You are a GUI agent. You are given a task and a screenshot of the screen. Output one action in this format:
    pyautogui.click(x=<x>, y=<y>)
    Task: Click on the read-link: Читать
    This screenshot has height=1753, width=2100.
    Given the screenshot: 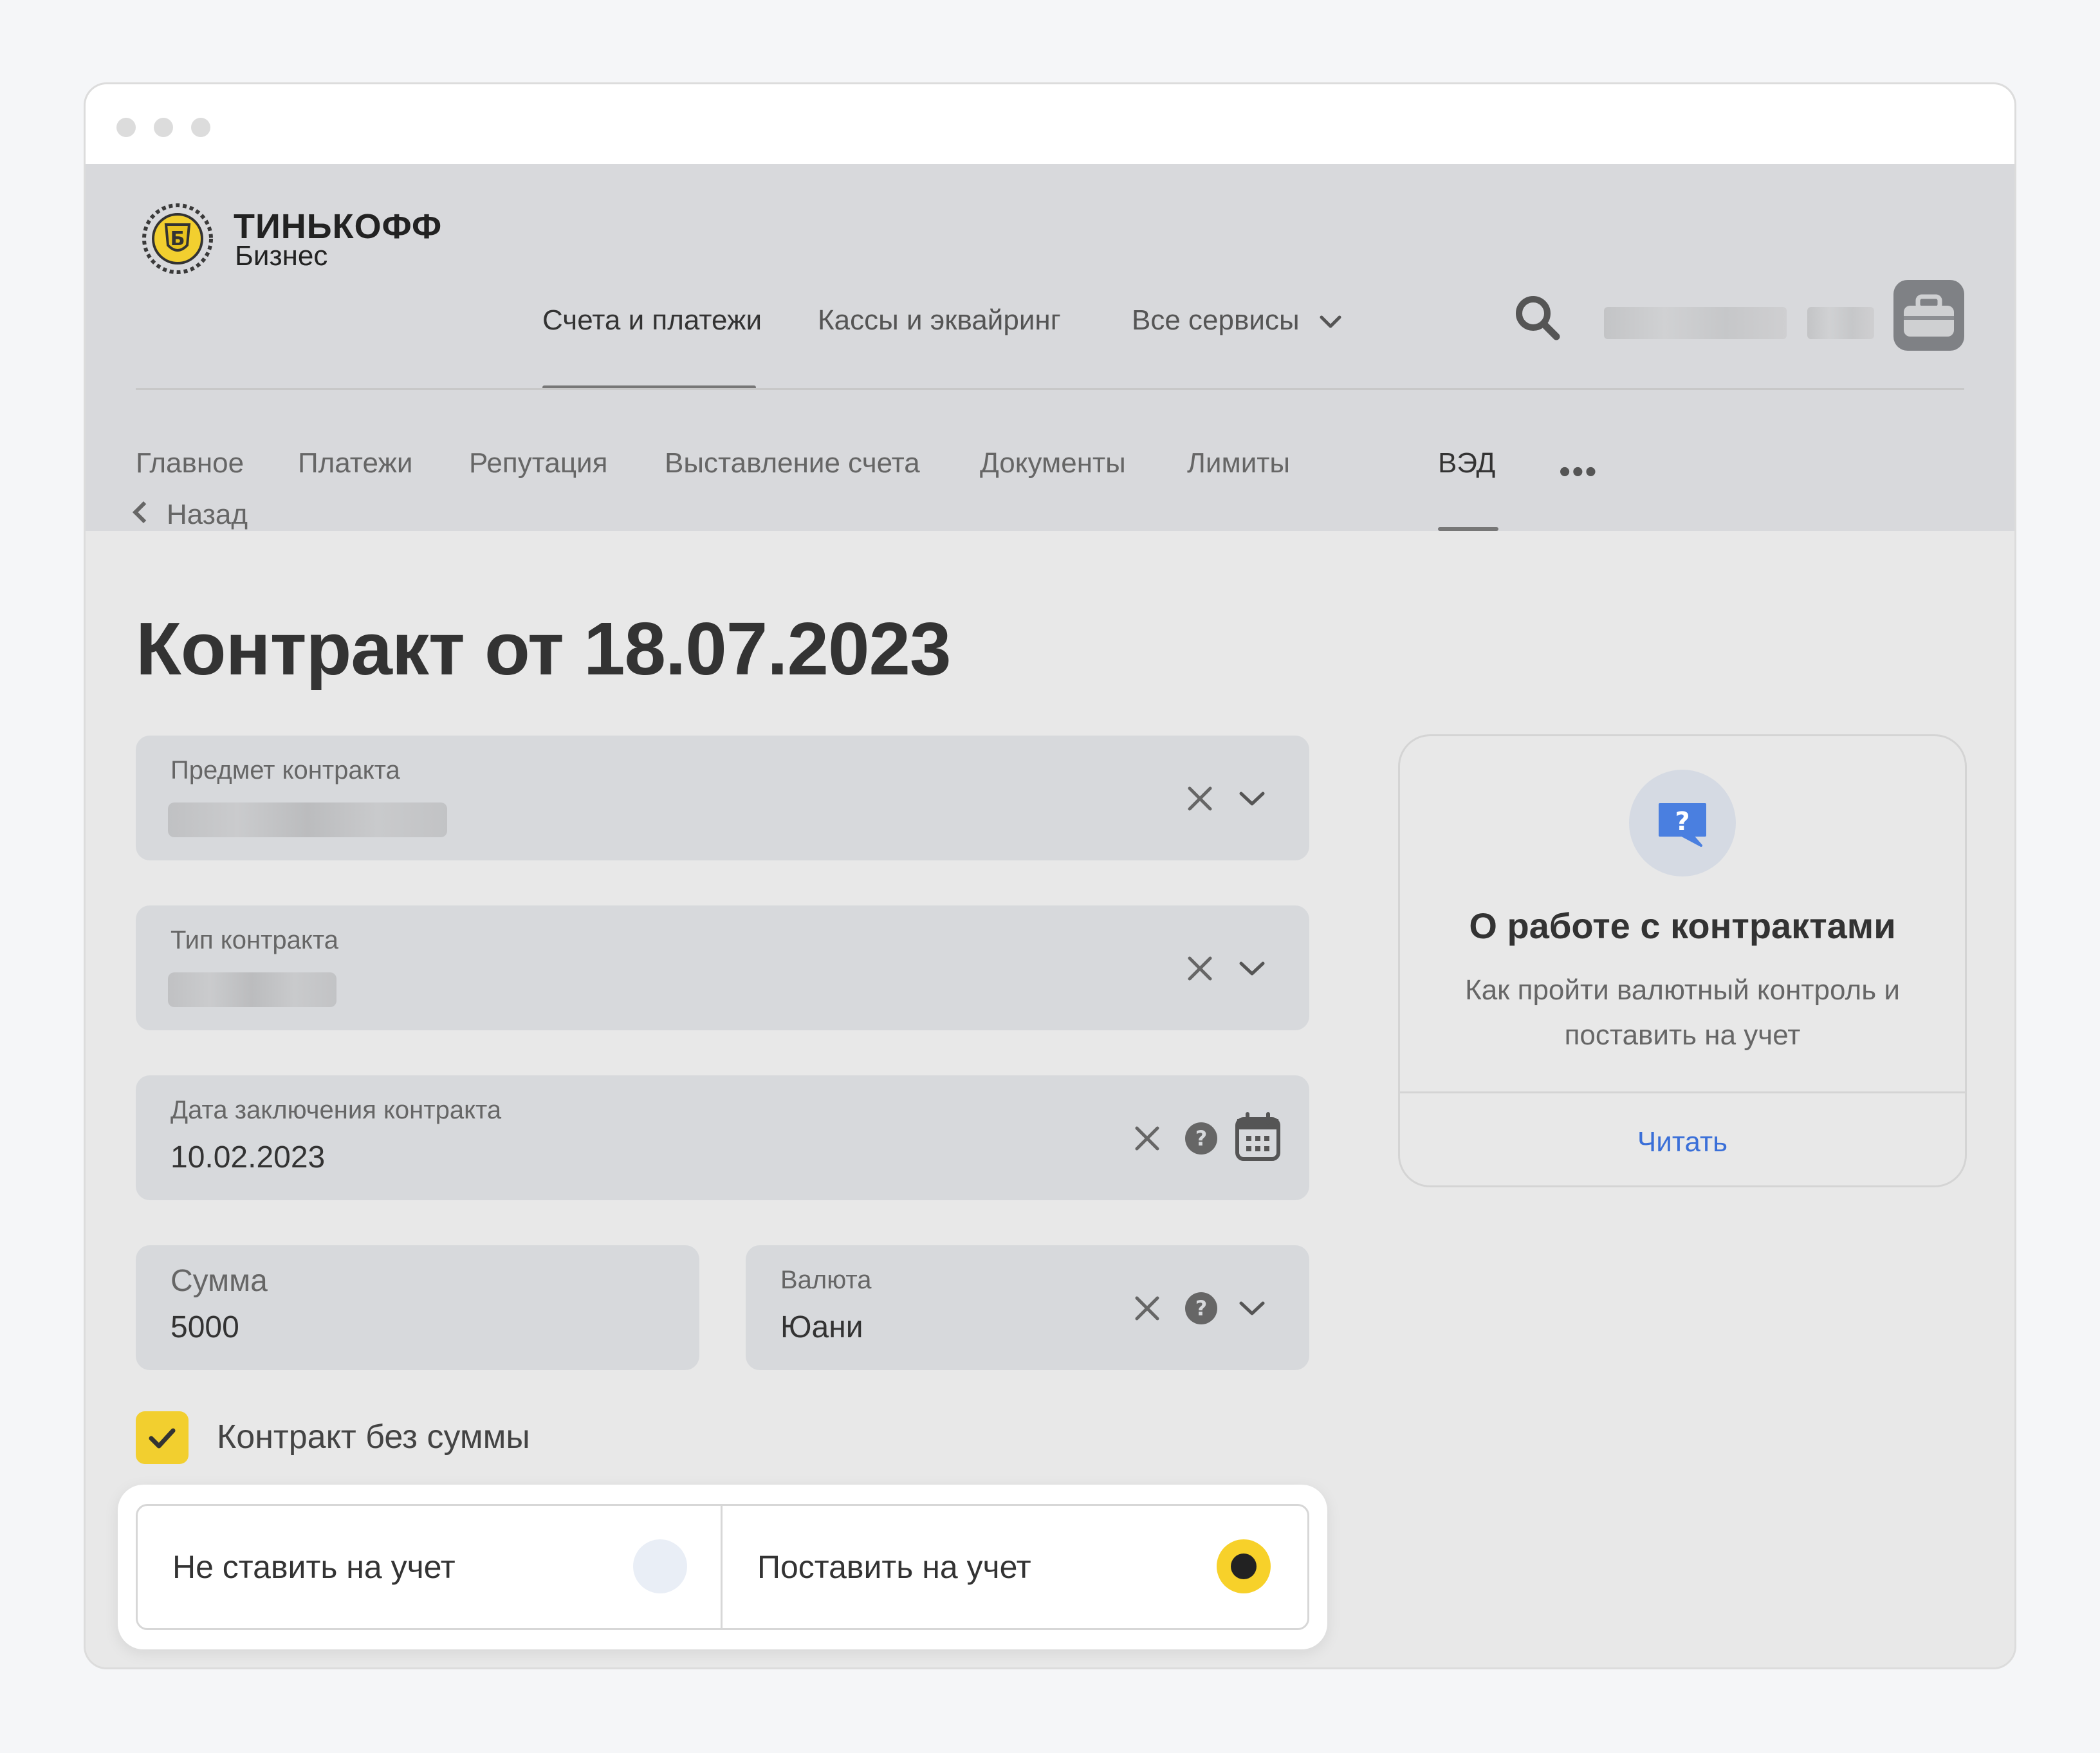 What is the action you would take?
    pyautogui.click(x=1683, y=1142)
    